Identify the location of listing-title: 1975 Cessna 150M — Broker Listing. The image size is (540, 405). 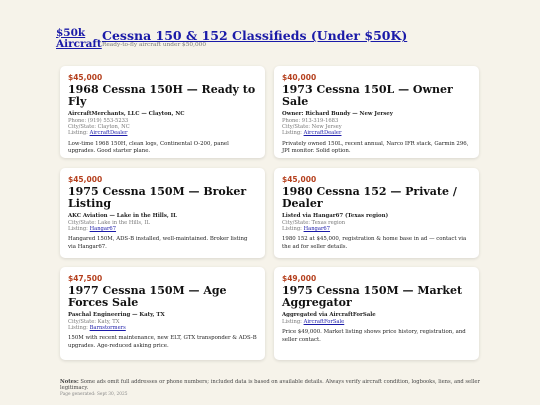
(157, 197).